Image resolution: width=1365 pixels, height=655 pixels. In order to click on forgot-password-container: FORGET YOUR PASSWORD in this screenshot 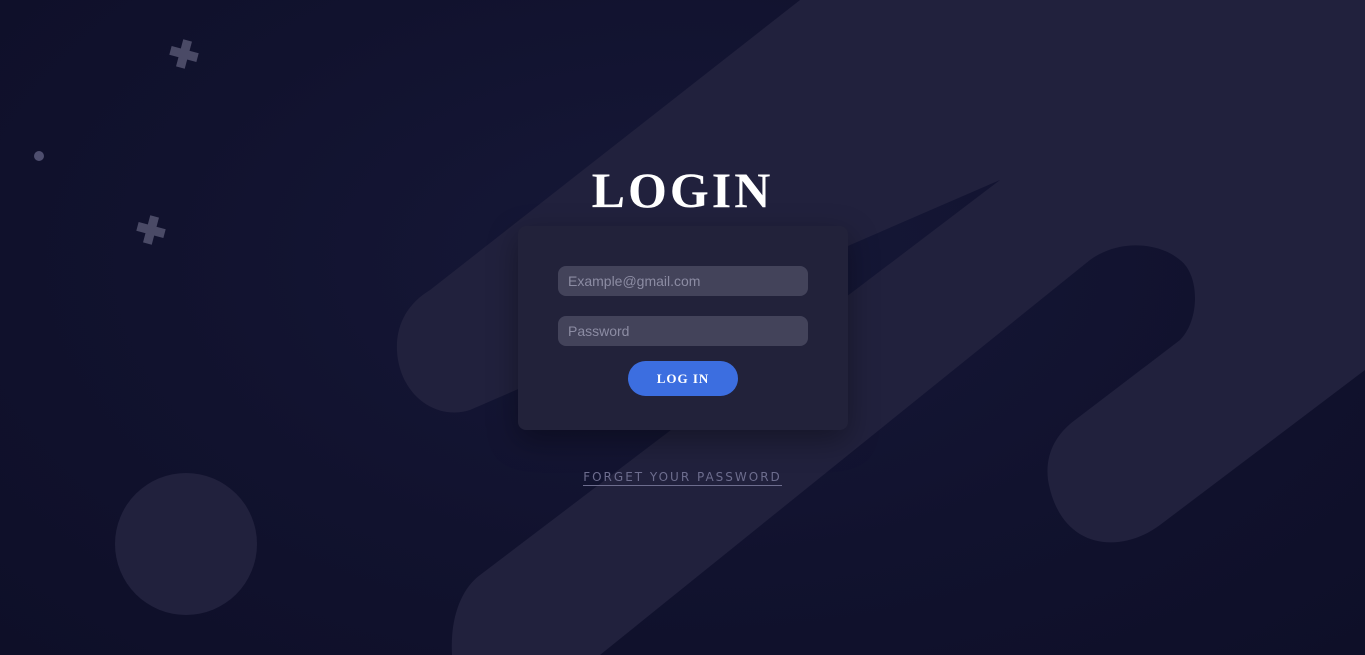, I will do `click(682, 477)`.